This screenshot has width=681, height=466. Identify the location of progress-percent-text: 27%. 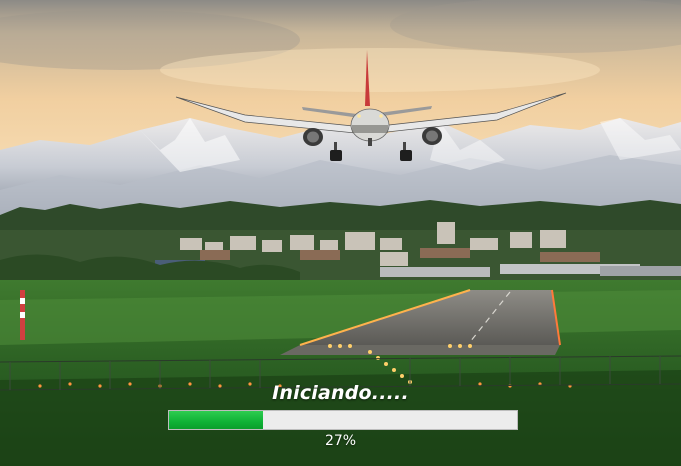
(340, 441).